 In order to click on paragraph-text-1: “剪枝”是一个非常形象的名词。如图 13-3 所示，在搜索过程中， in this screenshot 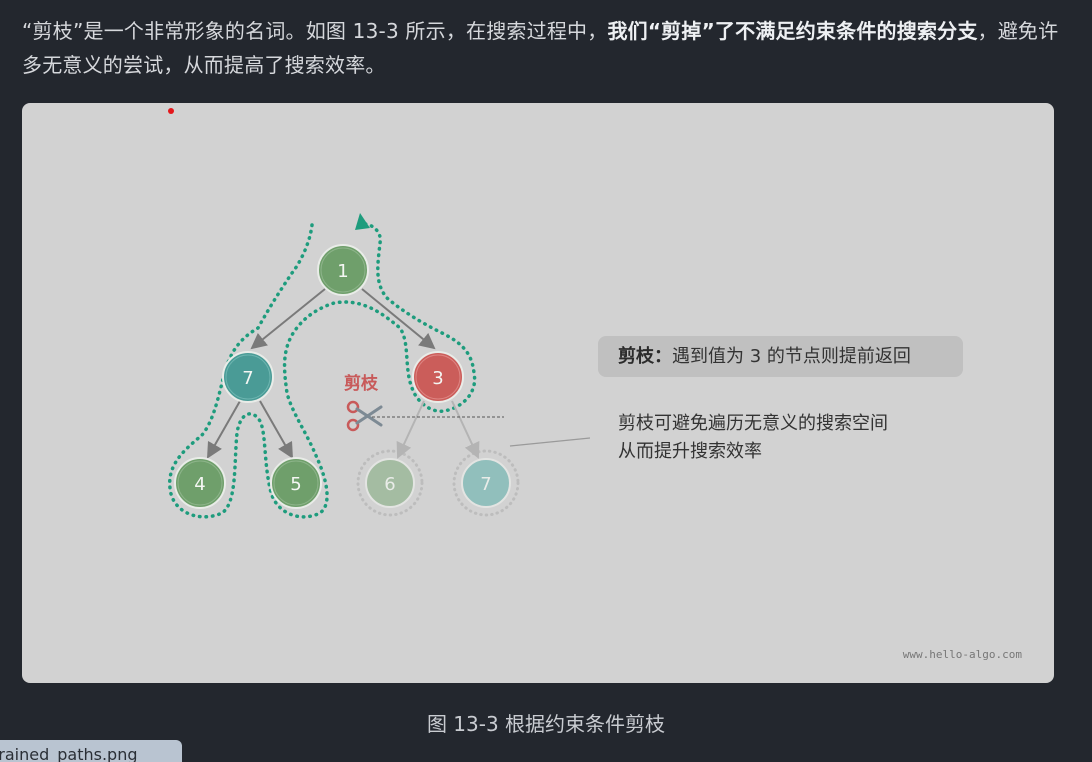, I will do `click(315, 31)`.